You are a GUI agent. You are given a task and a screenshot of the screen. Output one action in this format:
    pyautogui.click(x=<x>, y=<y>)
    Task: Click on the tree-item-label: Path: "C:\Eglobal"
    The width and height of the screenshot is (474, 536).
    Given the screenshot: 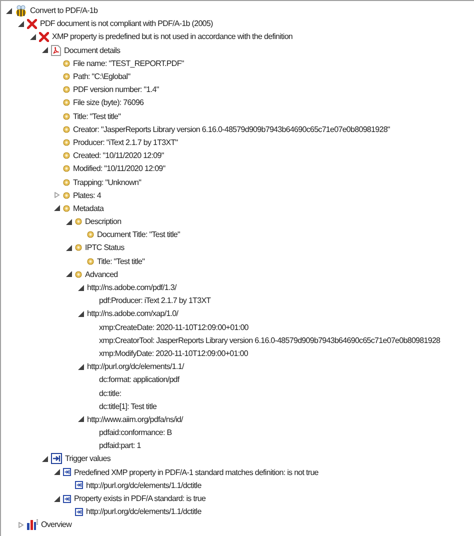 What is the action you would take?
    pyautogui.click(x=101, y=77)
    